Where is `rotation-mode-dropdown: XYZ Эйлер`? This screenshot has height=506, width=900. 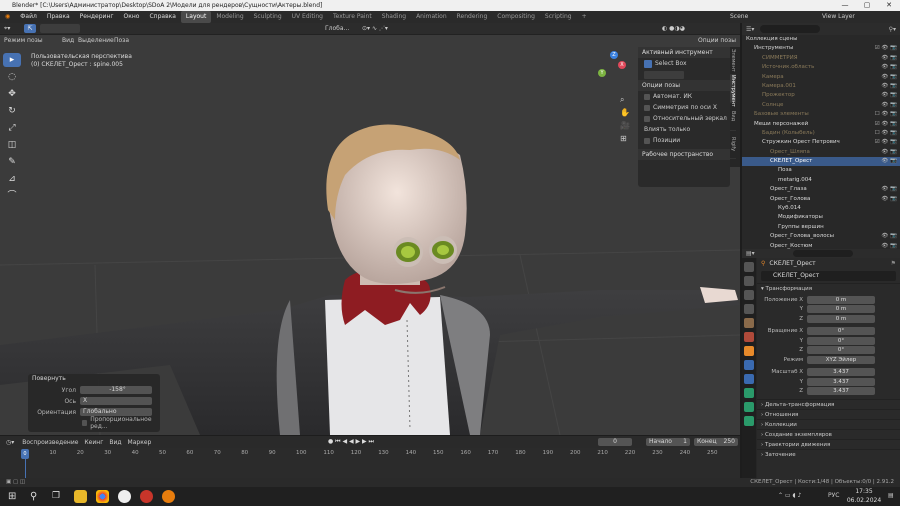
rotation-mode-dropdown: XYZ Эйлер is located at coordinates (841, 359).